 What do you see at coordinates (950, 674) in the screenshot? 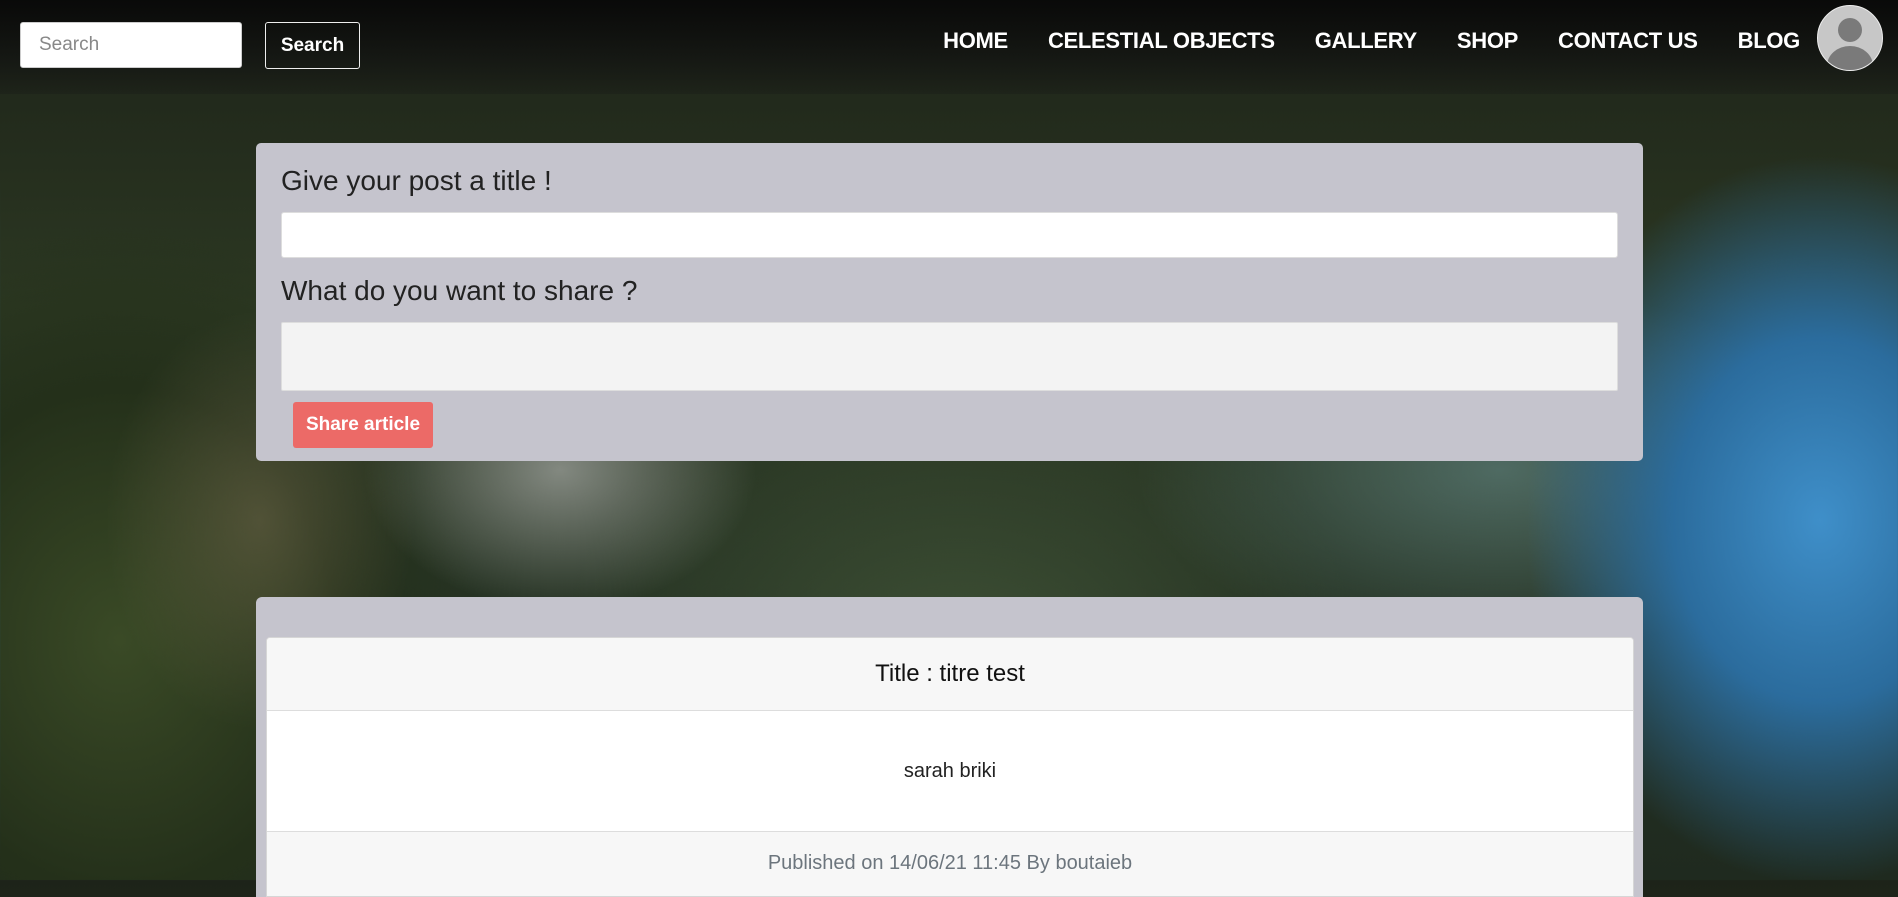
I see `post-title: Title : titre test` at bounding box center [950, 674].